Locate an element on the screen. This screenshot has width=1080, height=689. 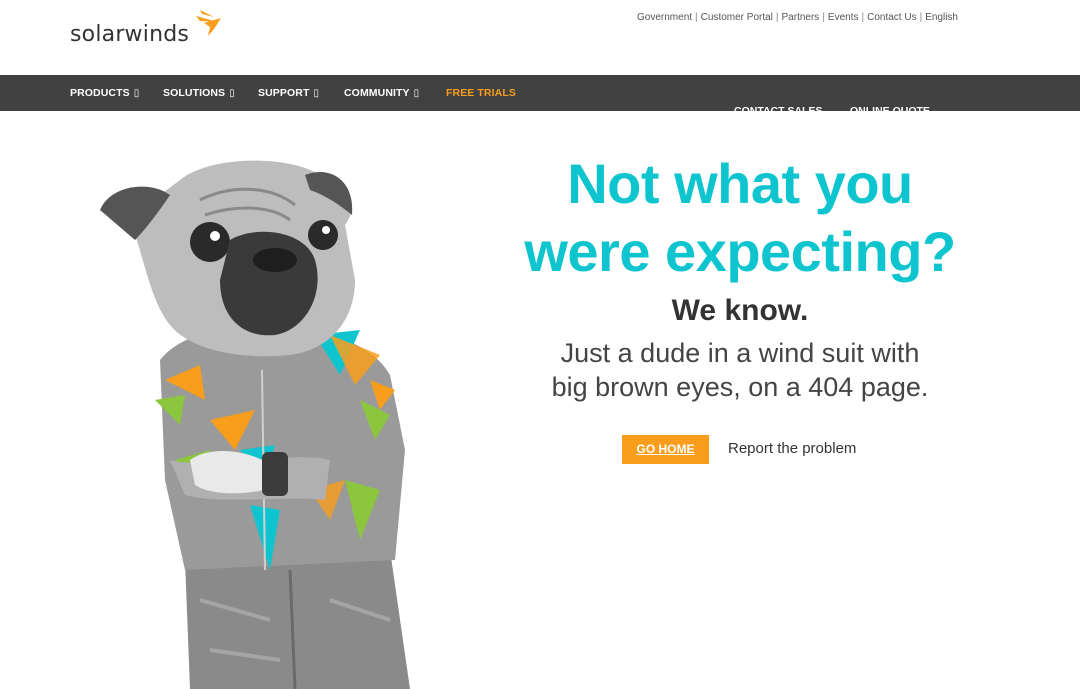
nav-products: PRODUCTS ▯ is located at coordinates (104, 93).